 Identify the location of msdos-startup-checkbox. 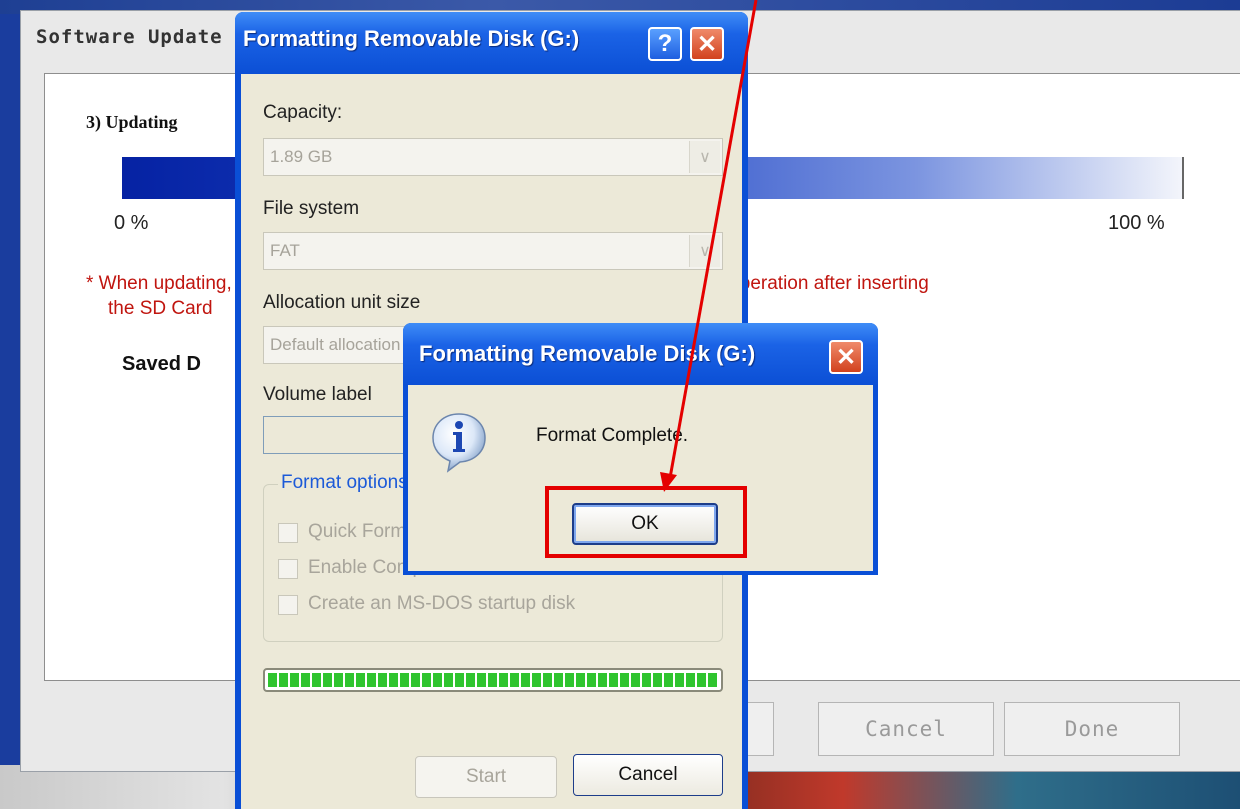
(288, 605).